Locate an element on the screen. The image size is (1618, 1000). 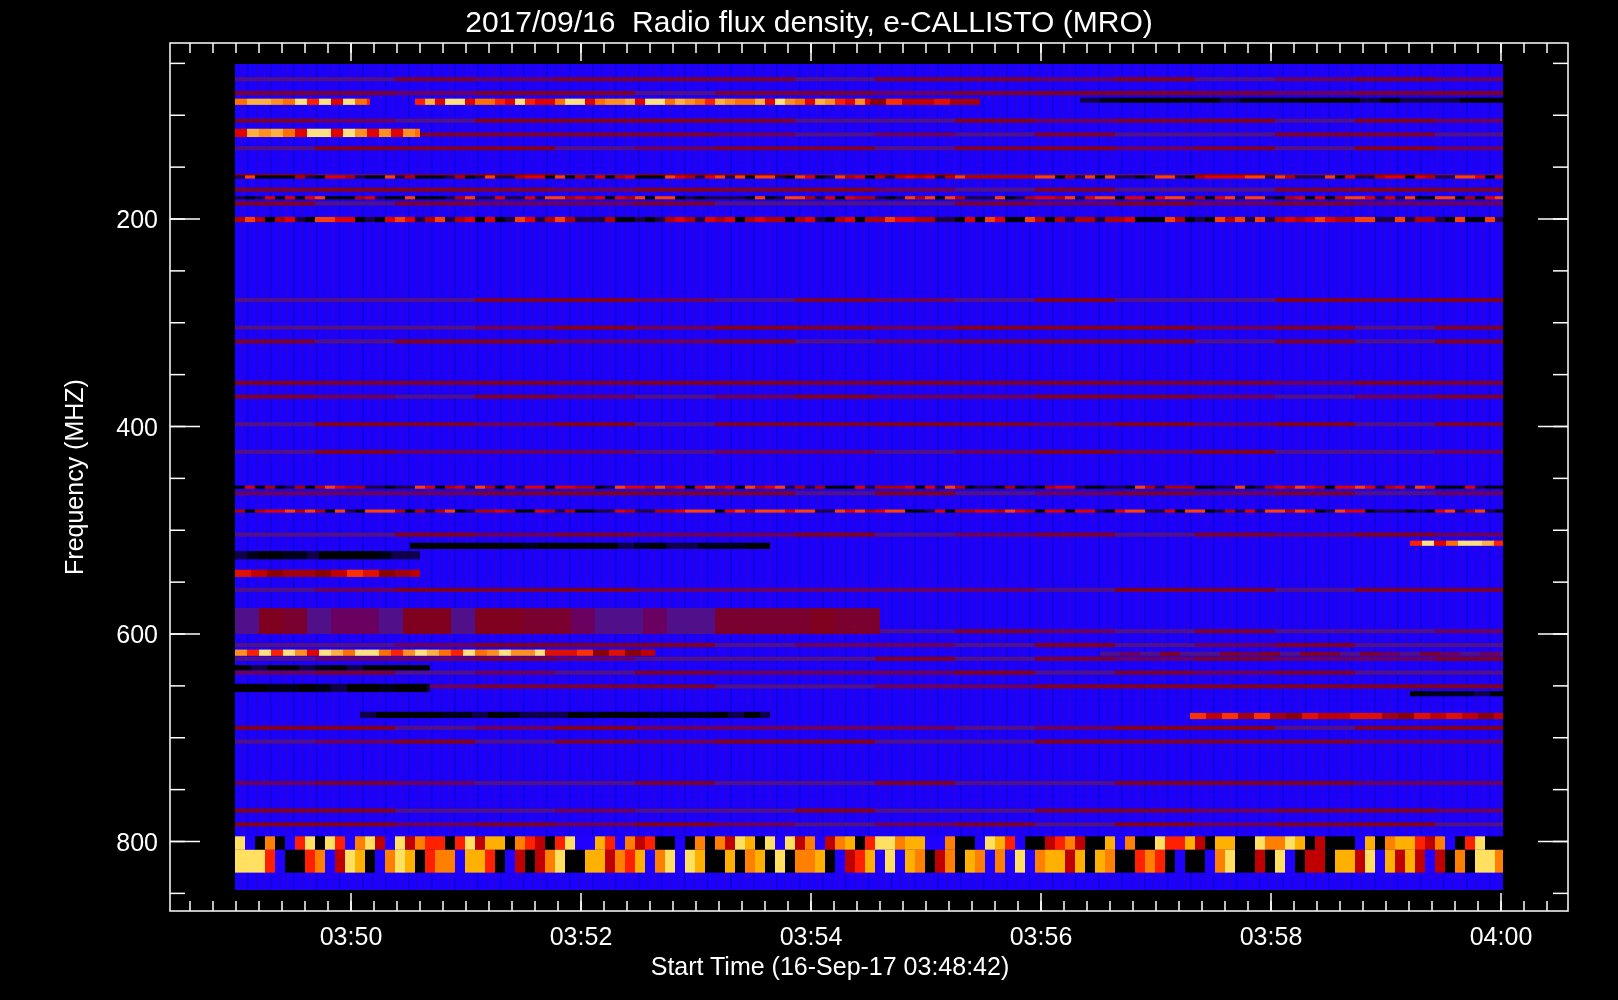
tick-label: 03:56 is located at coordinates (1041, 936).